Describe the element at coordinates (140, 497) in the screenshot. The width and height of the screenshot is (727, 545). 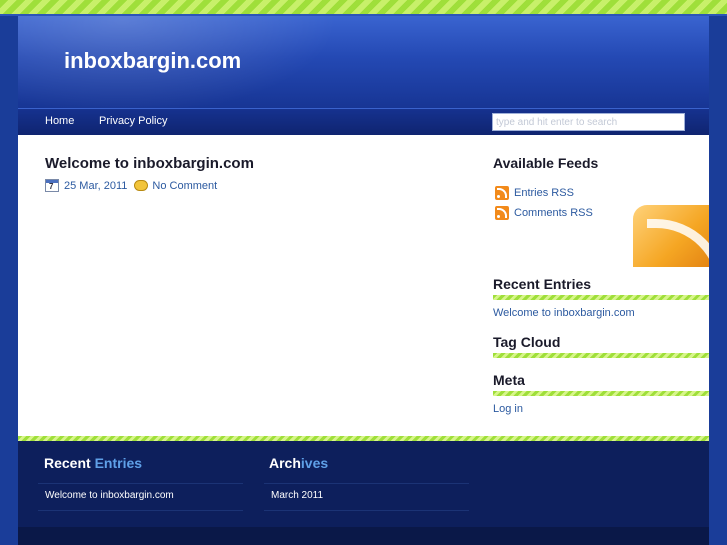
I see `footer-recent-entry-link: Welcome to inboxbargin.com` at that location.